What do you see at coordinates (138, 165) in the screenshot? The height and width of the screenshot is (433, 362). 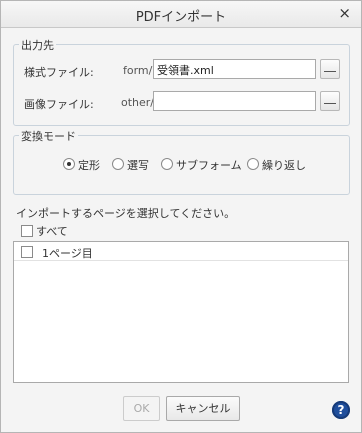 I see `radio-label: 選写` at bounding box center [138, 165].